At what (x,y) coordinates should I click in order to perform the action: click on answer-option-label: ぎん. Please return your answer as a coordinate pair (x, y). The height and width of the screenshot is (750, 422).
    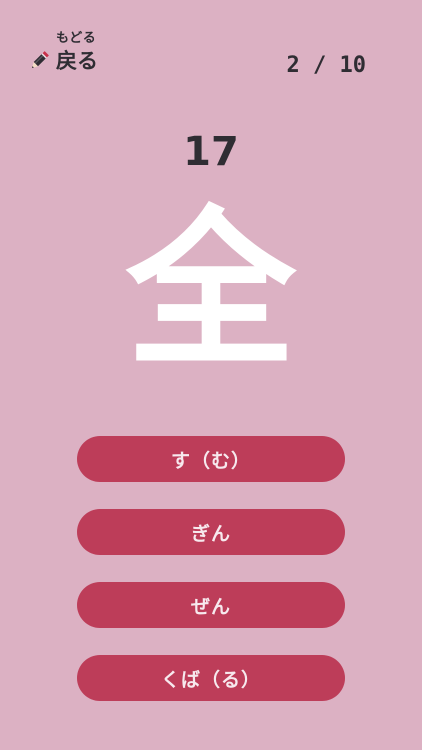
    Looking at the image, I should click on (210, 533).